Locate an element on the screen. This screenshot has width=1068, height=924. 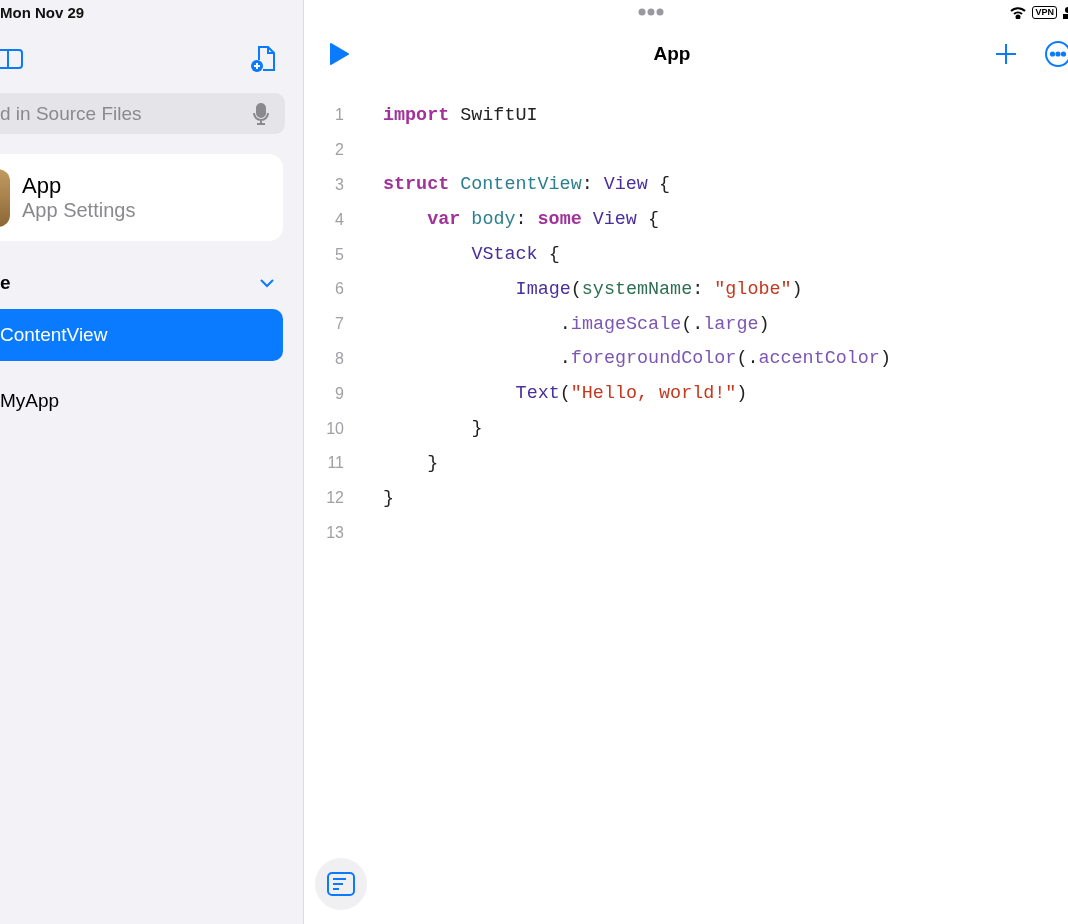
line-number: 12 is located at coordinates (334, 498).